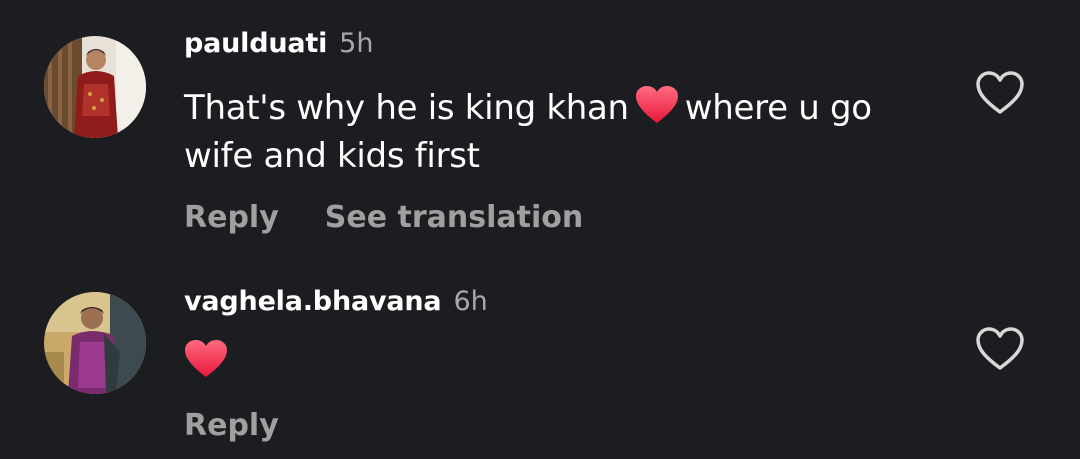 The image size is (1080, 459). What do you see at coordinates (313, 301) in the screenshot?
I see `username: vaghela.bhavana` at bounding box center [313, 301].